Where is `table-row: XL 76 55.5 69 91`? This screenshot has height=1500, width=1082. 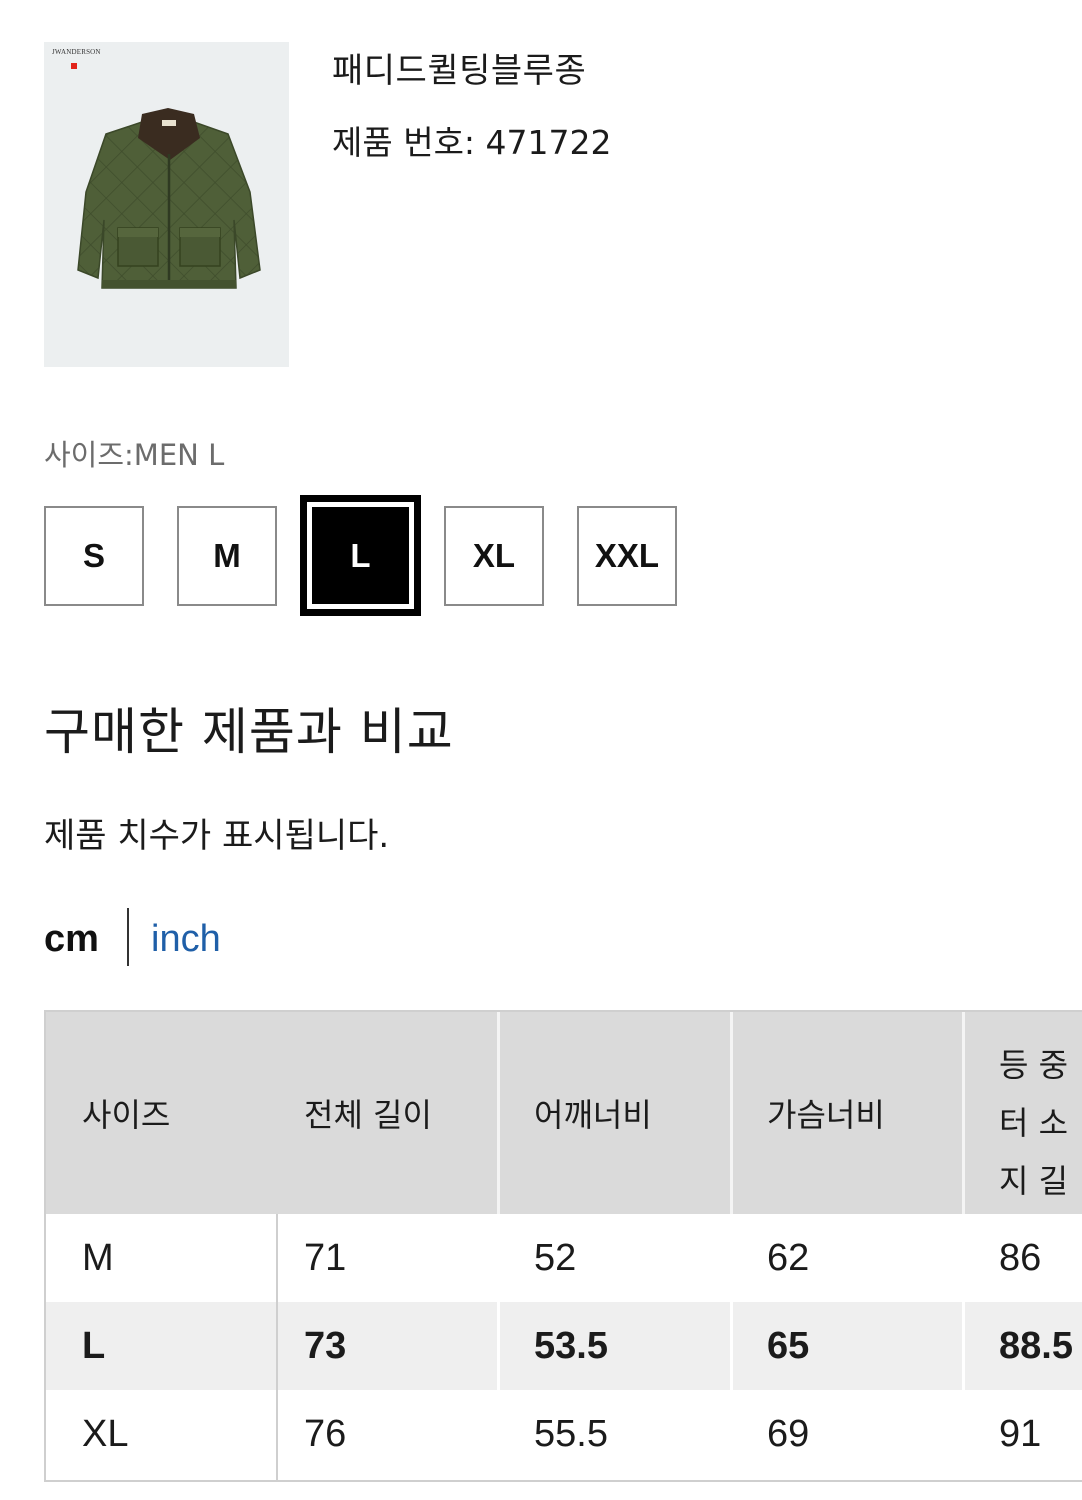
table-row: XL 76 55.5 69 91 is located at coordinates (564, 1434).